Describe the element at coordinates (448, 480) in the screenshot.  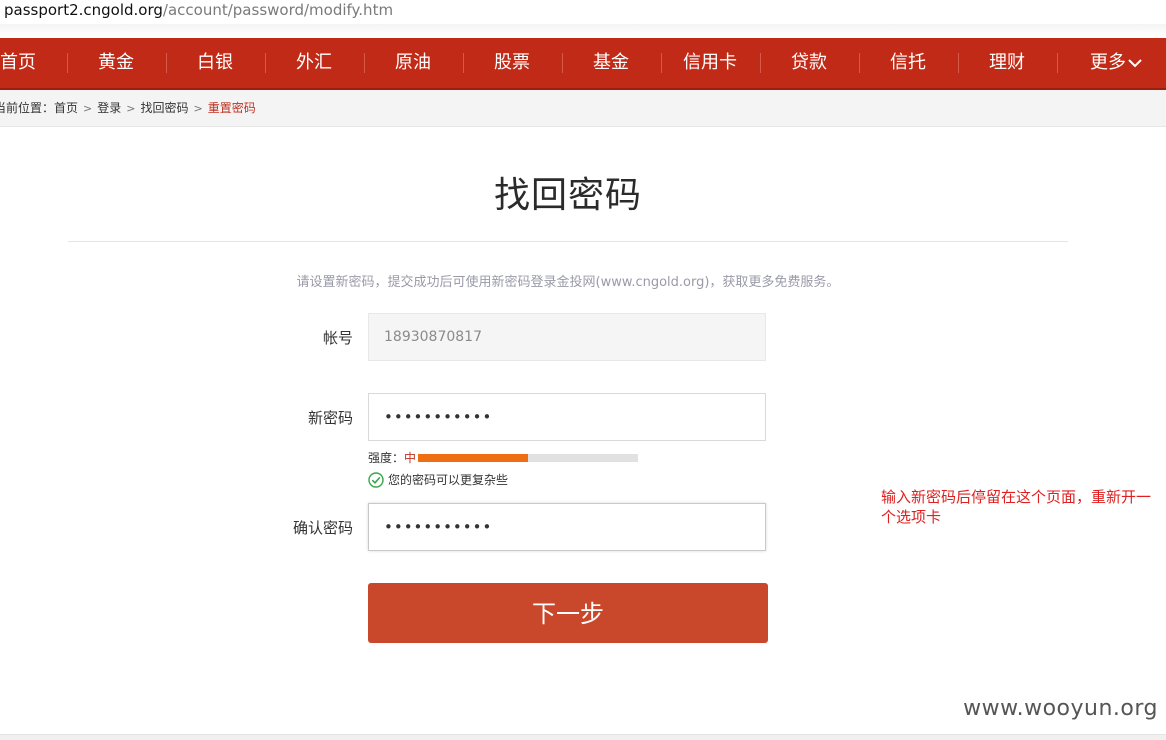
I see `password-hint-text: 您的密码可以更复杂些` at that location.